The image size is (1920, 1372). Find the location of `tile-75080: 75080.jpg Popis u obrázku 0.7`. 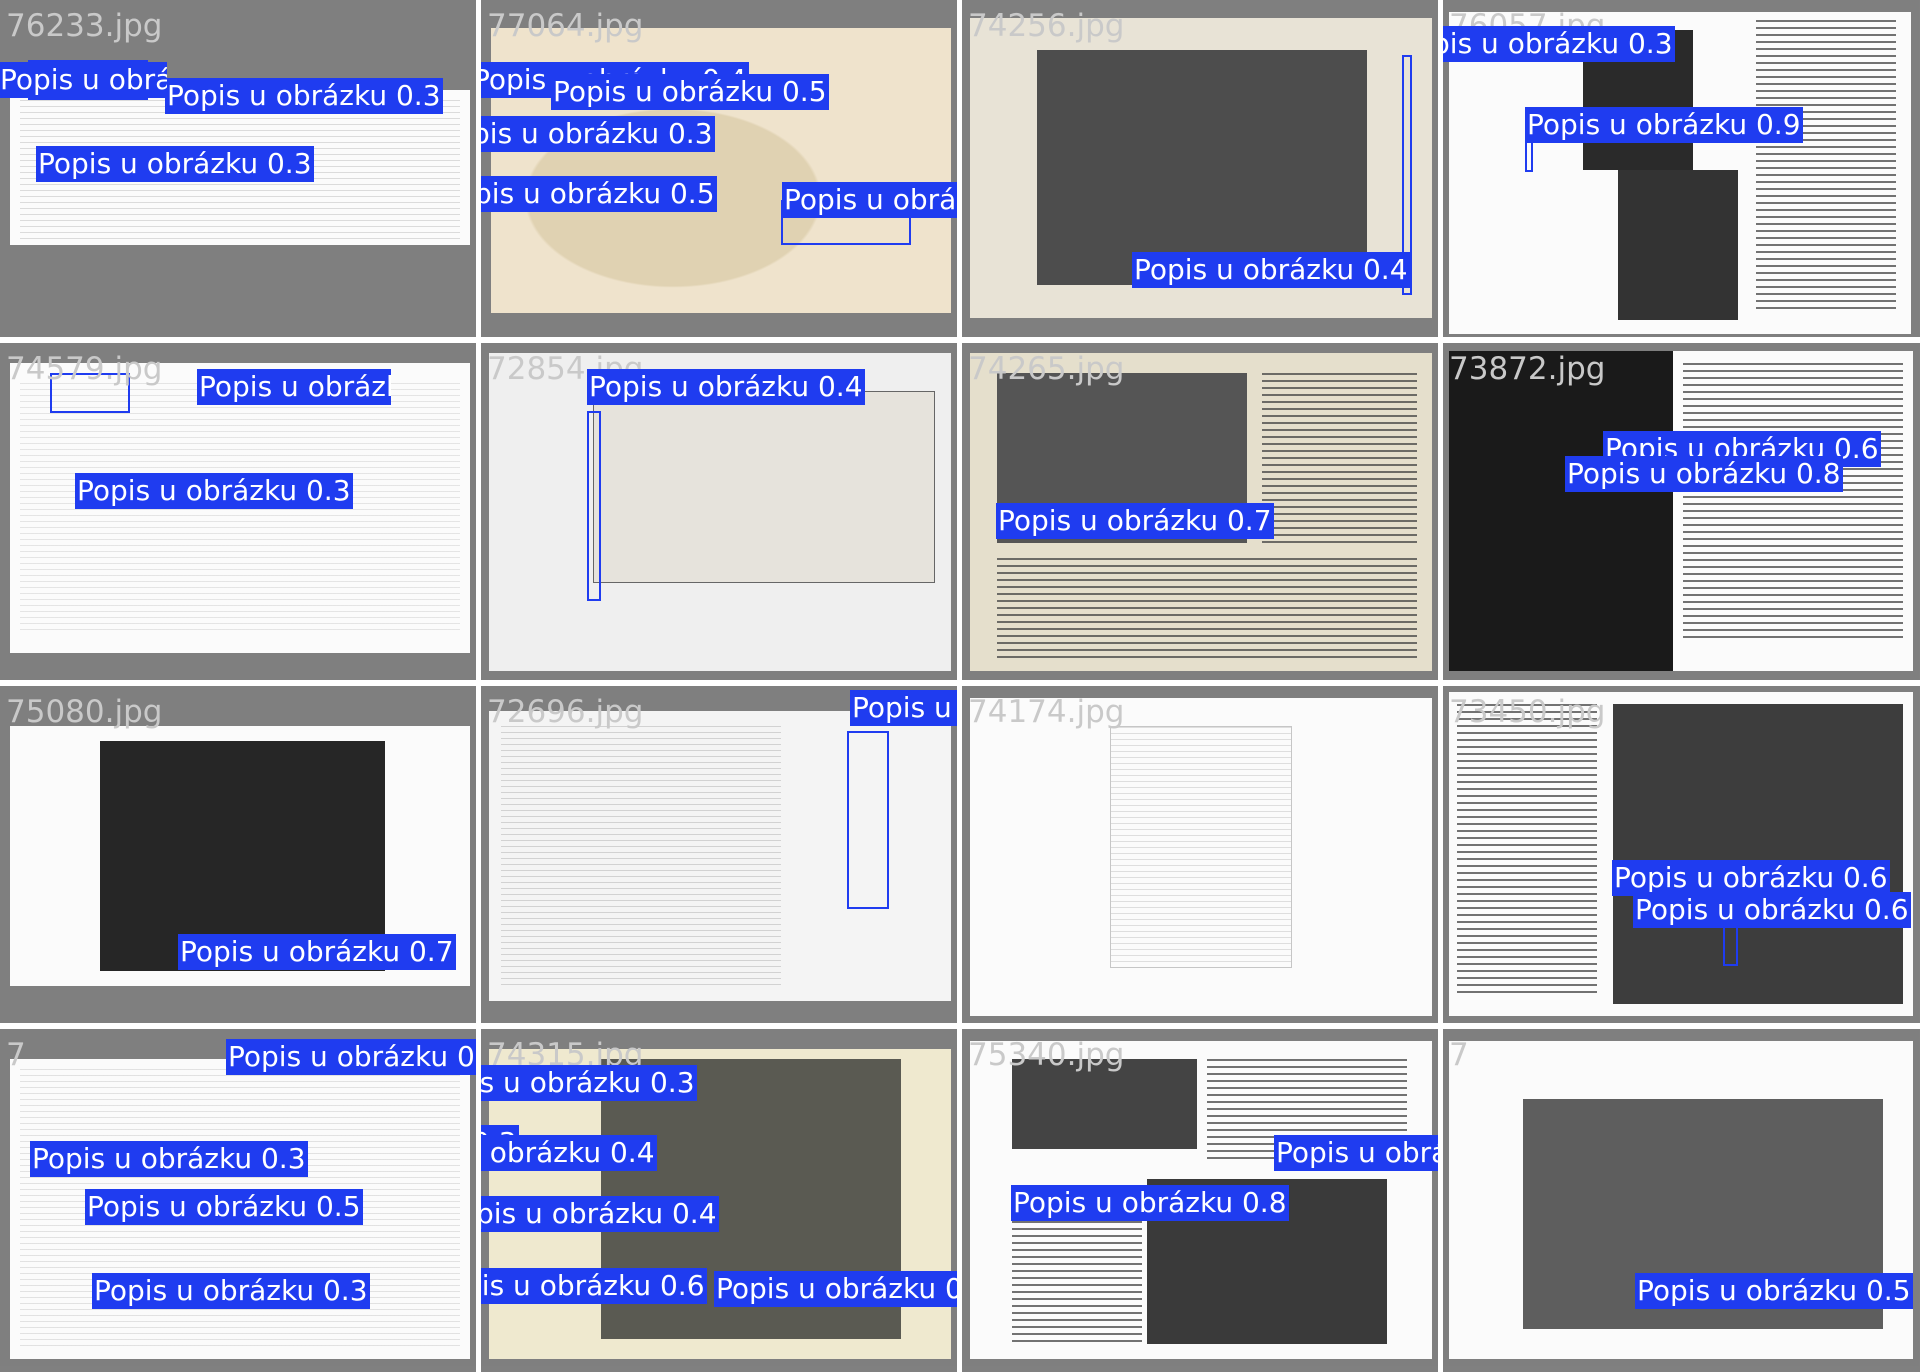

tile-75080: 75080.jpg Popis u obrázku 0.7 is located at coordinates (238, 854).